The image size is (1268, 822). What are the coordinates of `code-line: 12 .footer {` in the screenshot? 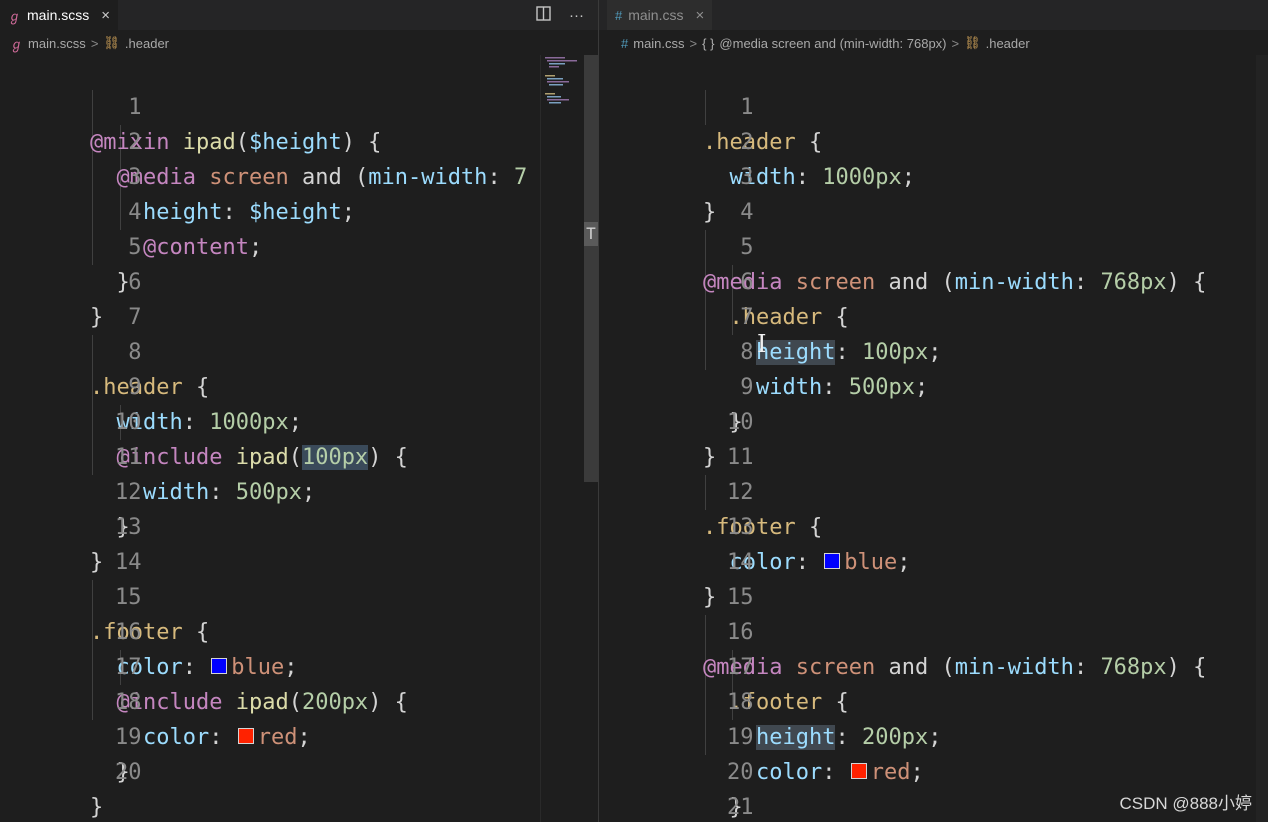 It's located at (933, 490).